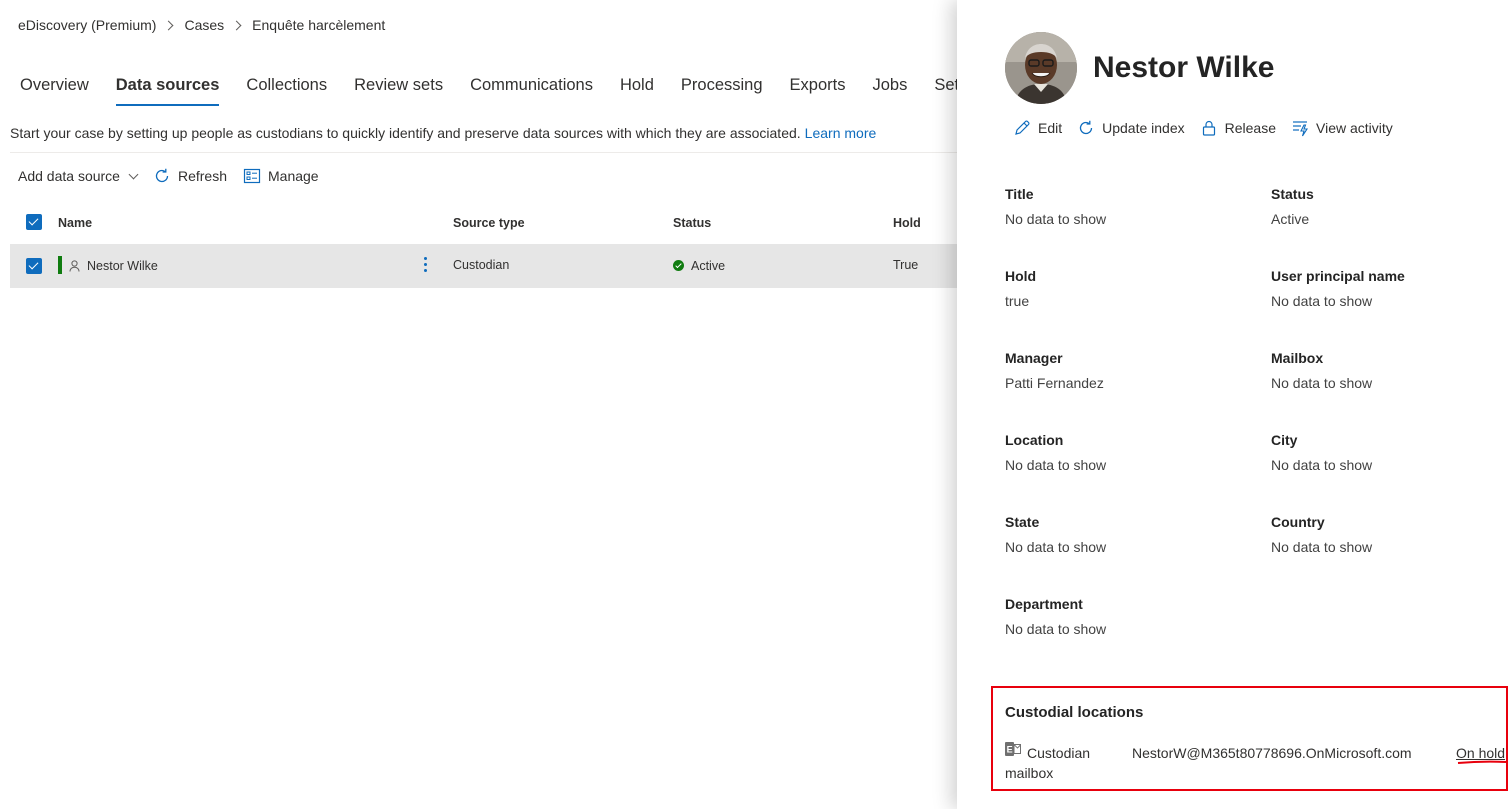 The image size is (1509, 809). Describe the element at coordinates (692, 223) in the screenshot. I see `column-header-status: Status` at that location.